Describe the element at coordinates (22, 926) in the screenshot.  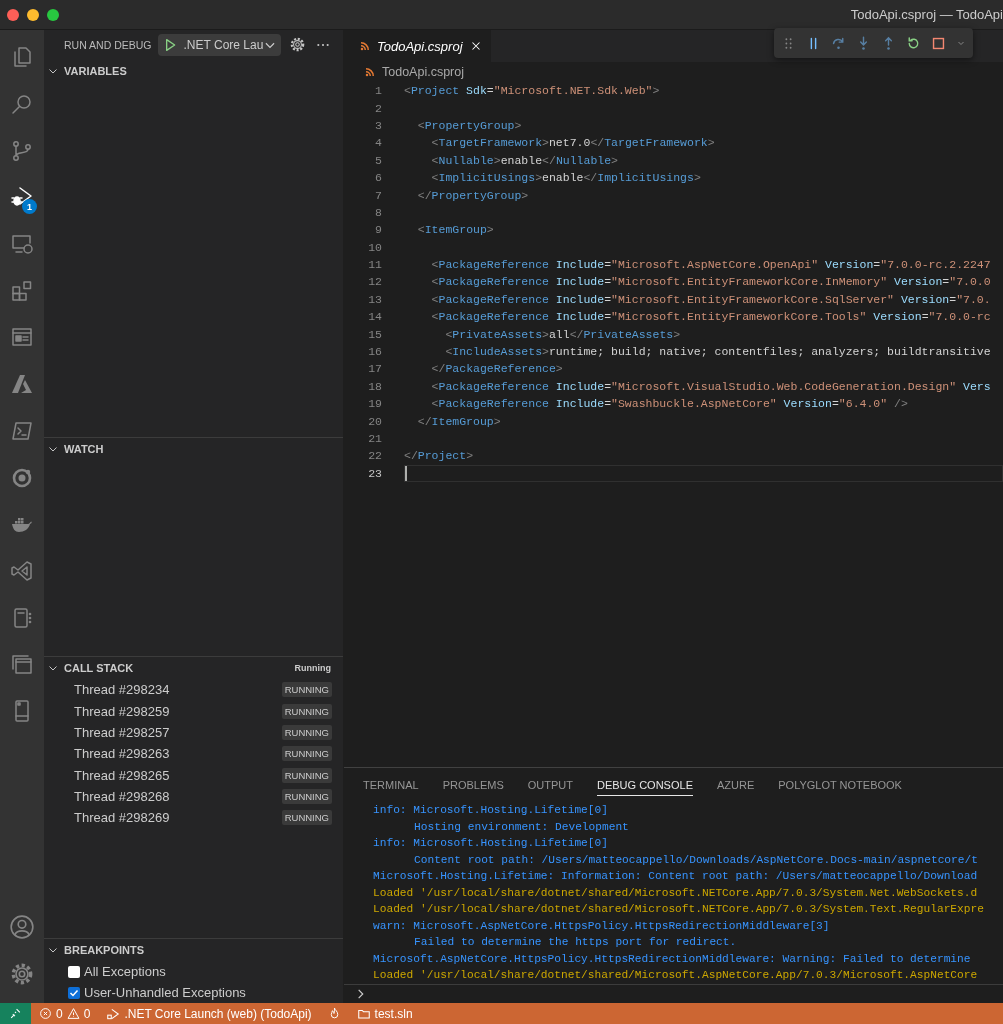
I see `account-icon` at that location.